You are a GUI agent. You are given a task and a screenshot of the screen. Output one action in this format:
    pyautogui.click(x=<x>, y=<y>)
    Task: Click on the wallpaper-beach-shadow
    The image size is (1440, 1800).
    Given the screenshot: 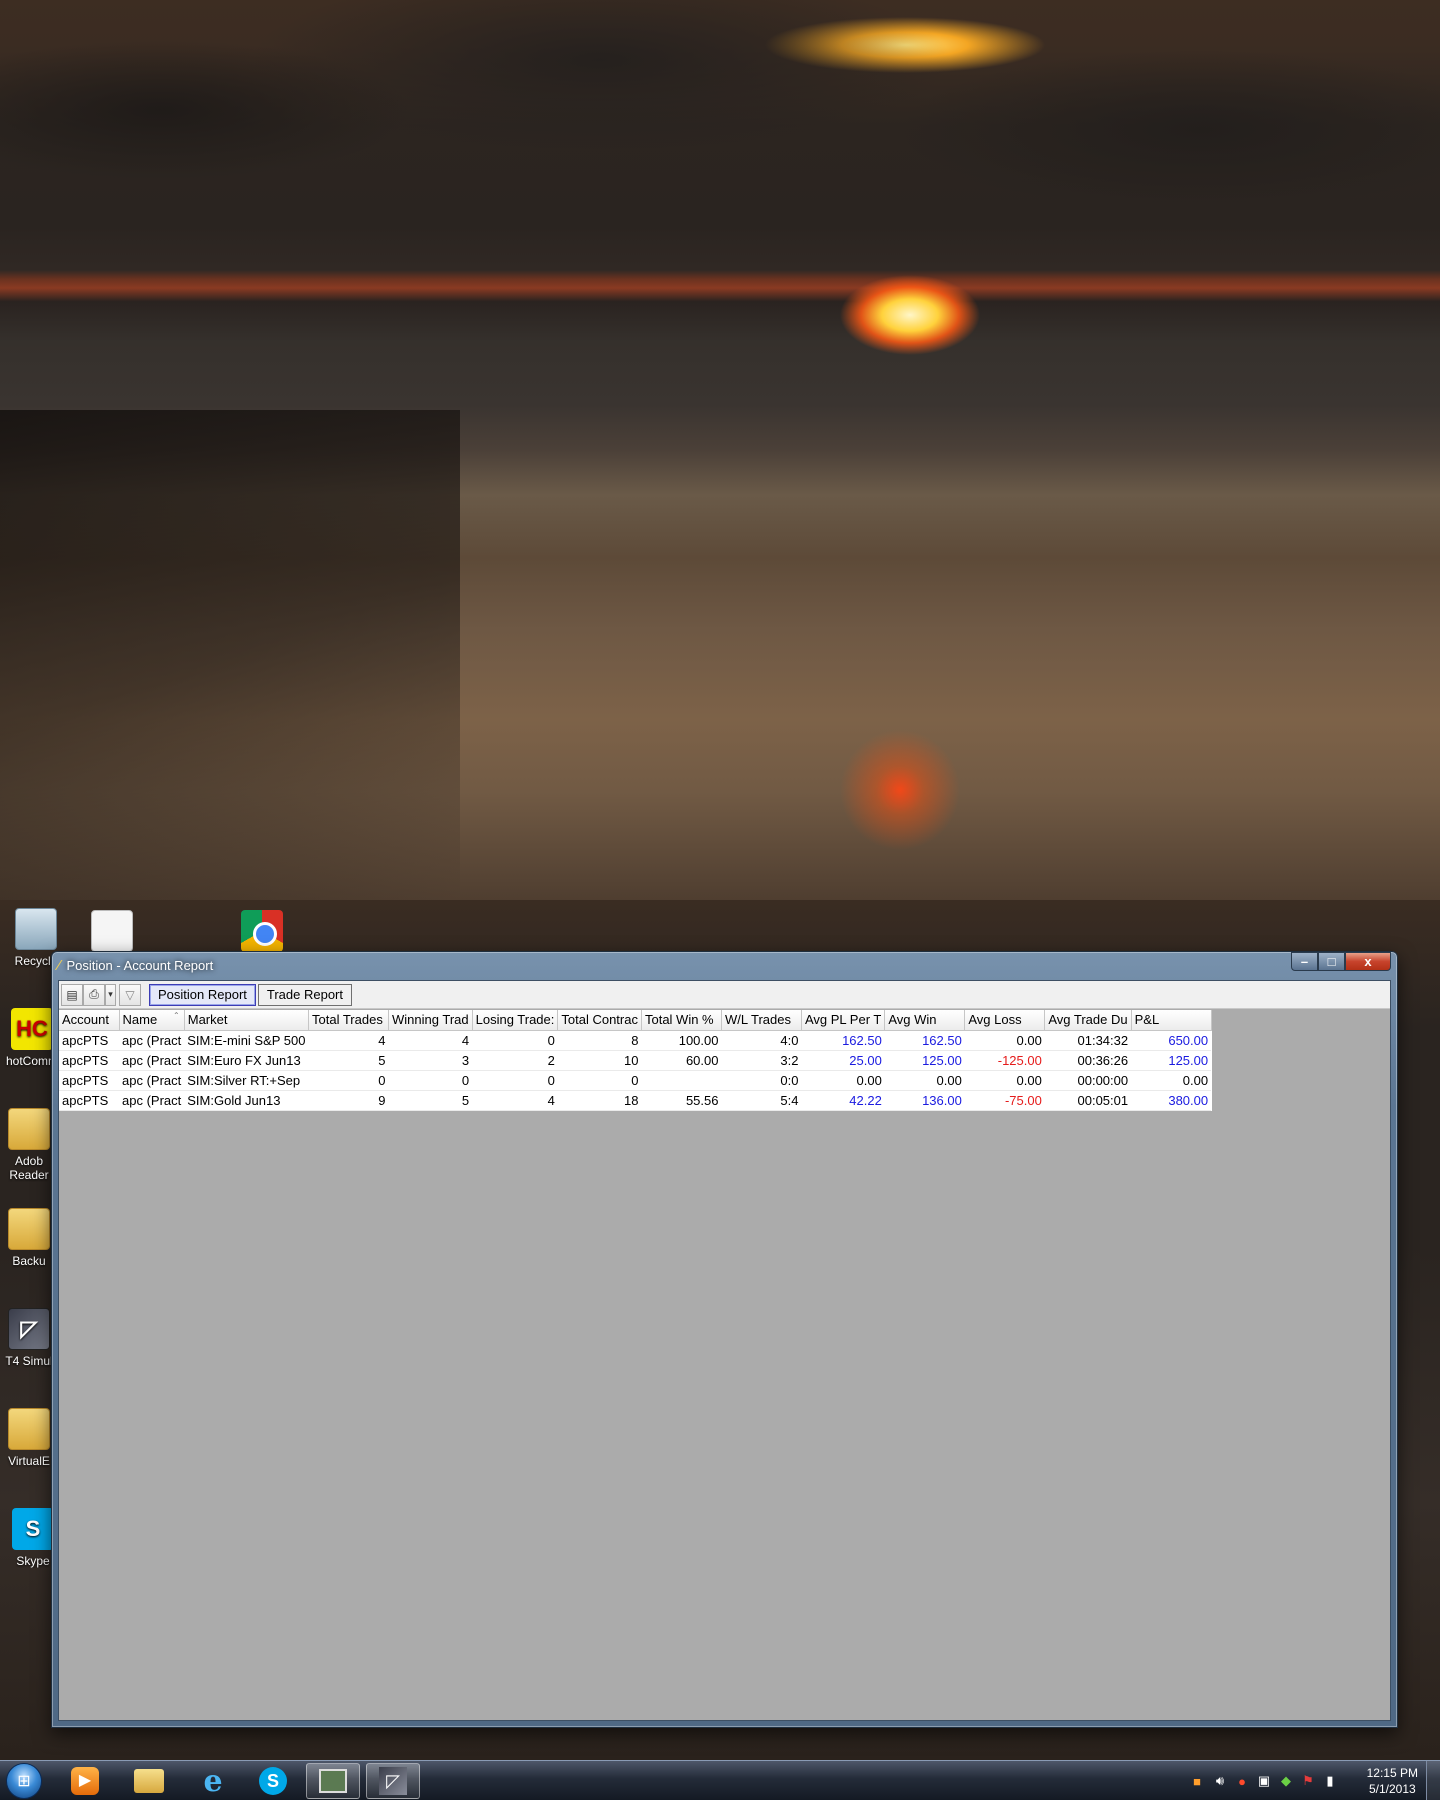 What is the action you would take?
    pyautogui.click(x=230, y=655)
    